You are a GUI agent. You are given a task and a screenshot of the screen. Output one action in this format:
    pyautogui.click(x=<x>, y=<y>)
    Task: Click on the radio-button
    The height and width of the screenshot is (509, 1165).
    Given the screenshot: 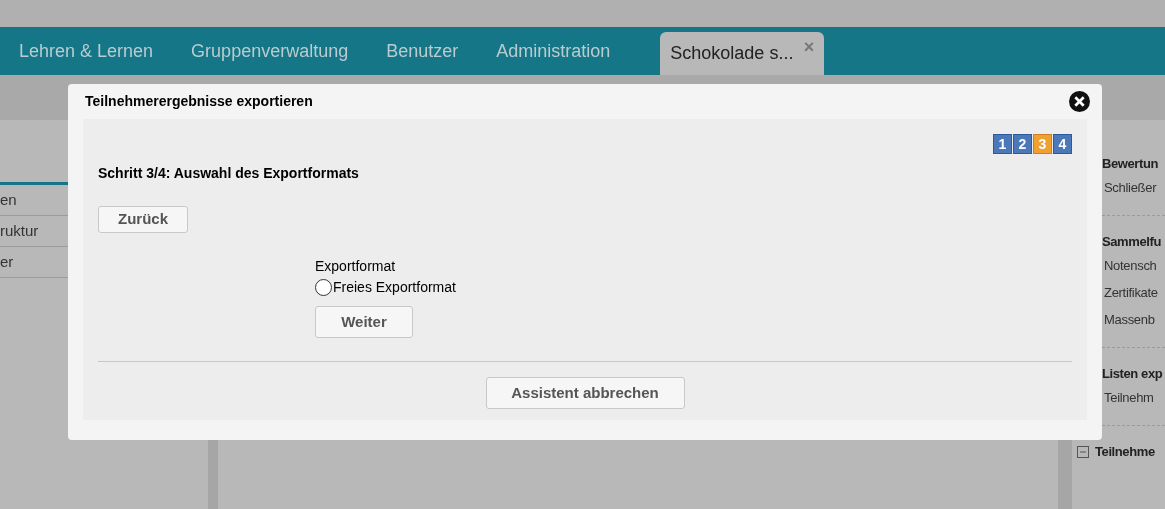 What is the action you would take?
    pyautogui.click(x=323, y=287)
    